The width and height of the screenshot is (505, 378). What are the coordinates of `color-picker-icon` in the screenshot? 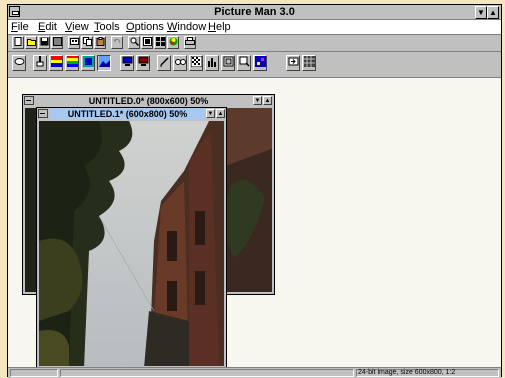 It's located at (173, 42).